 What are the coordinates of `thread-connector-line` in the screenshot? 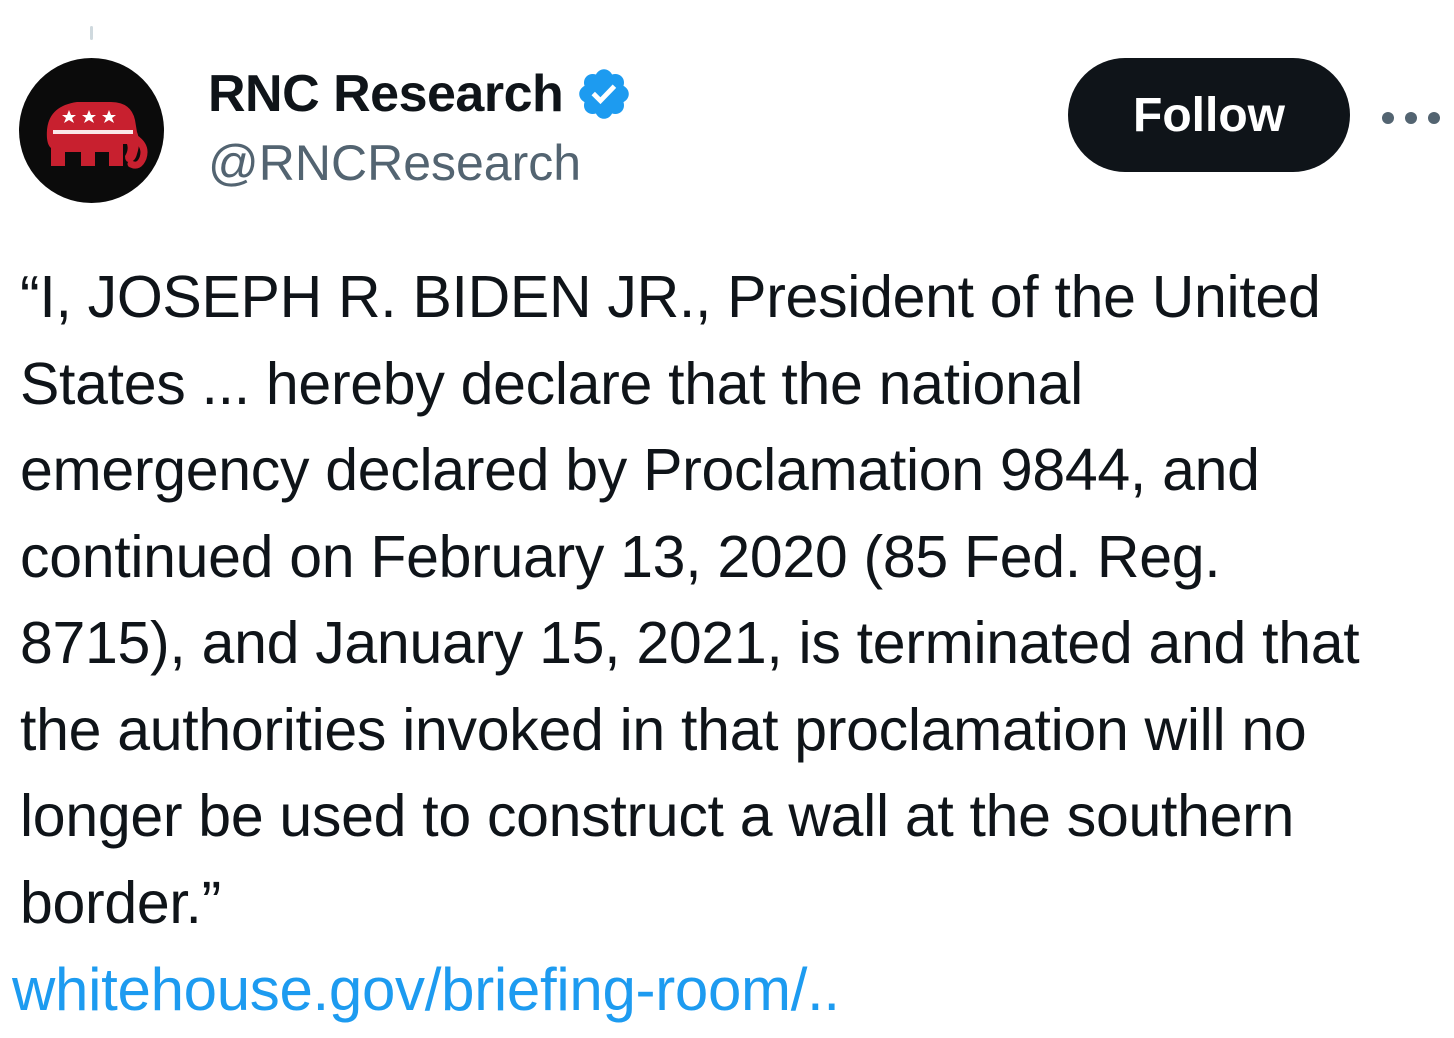 It's located at (91, 33).